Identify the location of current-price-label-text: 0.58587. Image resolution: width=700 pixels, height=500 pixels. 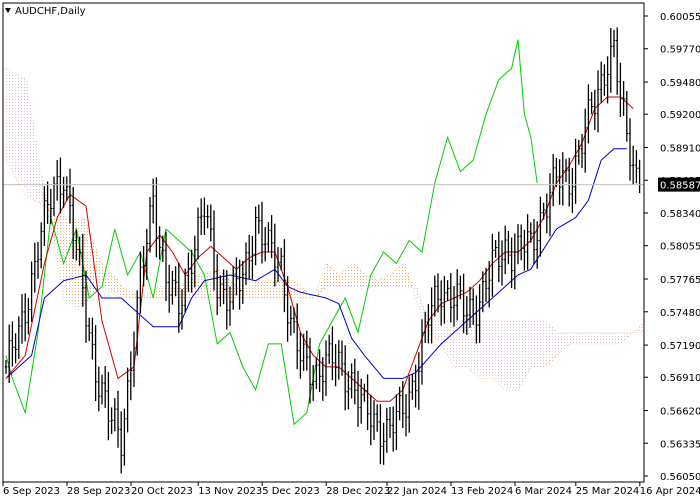
(680, 186).